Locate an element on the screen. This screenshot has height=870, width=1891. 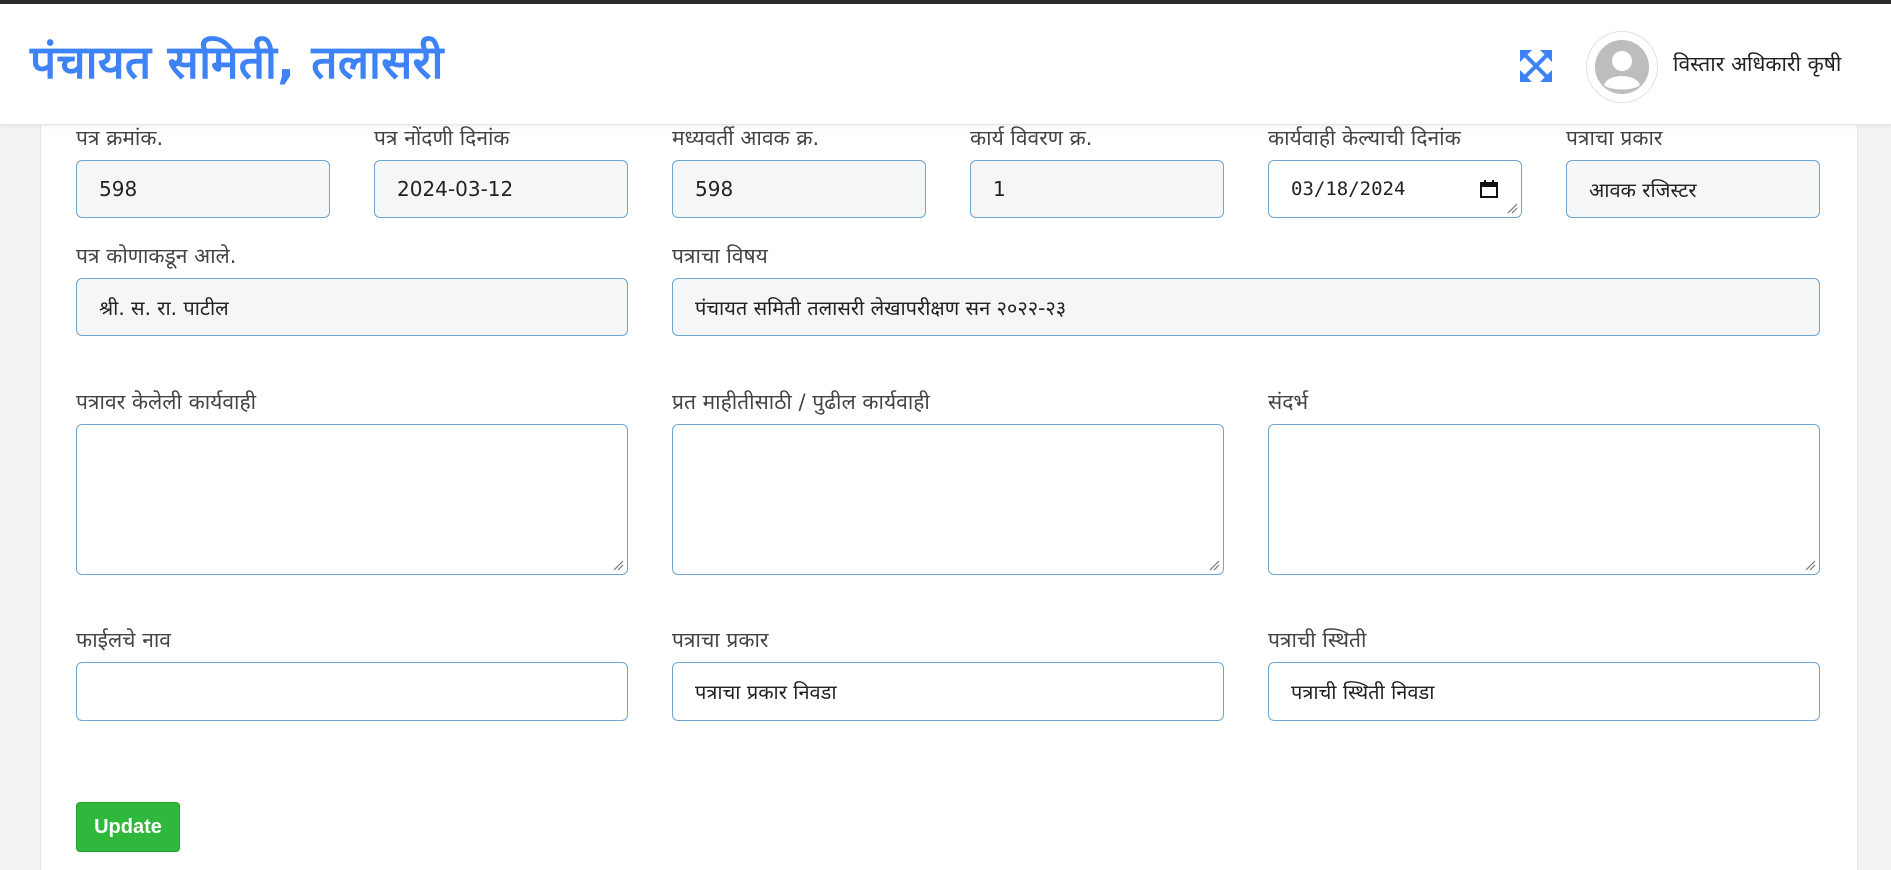
calendar-icon is located at coordinates (1489, 189).